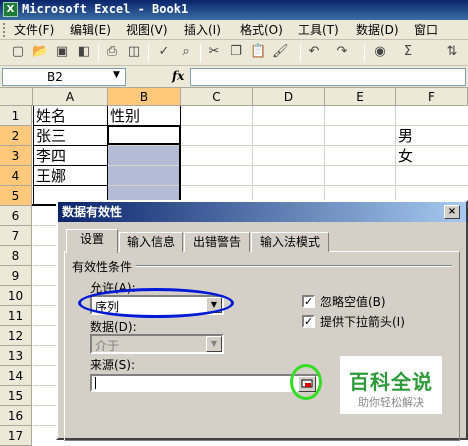 The width and height of the screenshot is (468, 446). What do you see at coordinates (147, 30) in the screenshot?
I see `menu-view: 视图(V)` at bounding box center [147, 30].